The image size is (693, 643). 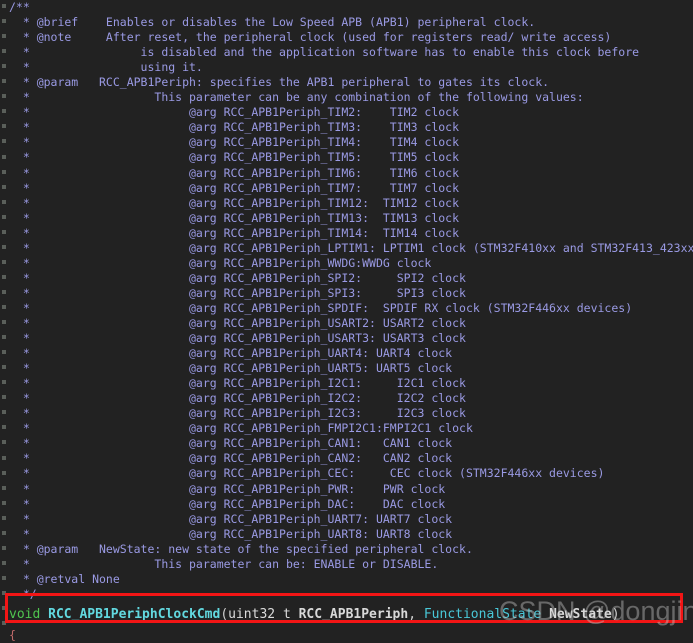 I want to click on param2-type: FunctionalState, so click(x=482, y=614).